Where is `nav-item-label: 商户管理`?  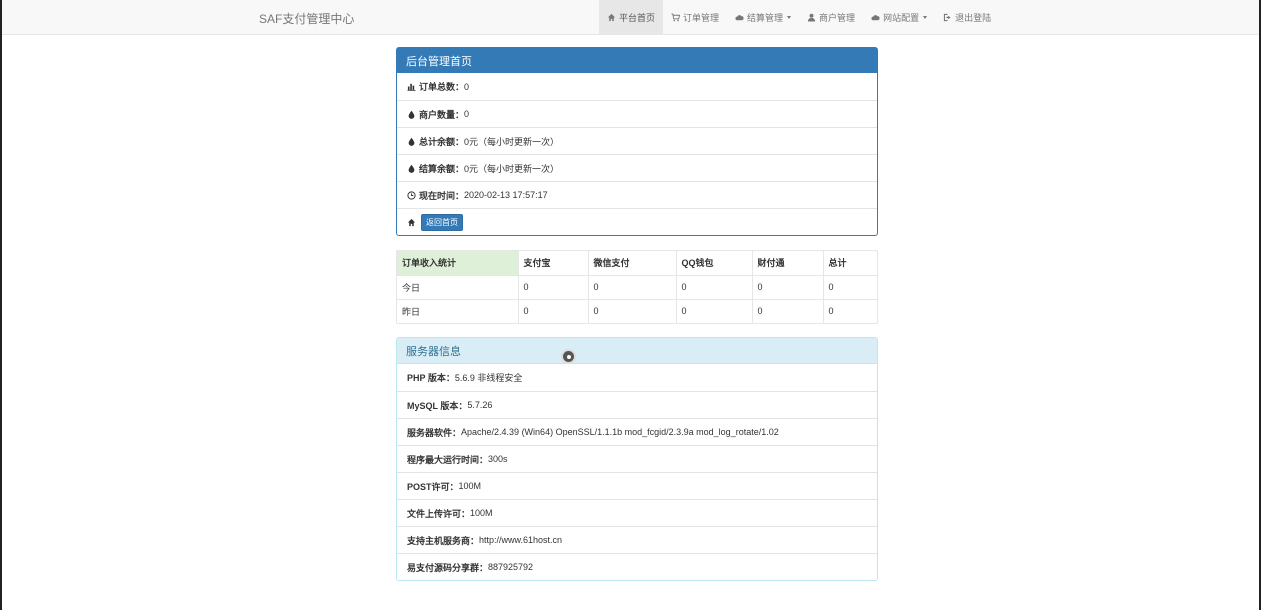 nav-item-label: 商户管理 is located at coordinates (837, 17).